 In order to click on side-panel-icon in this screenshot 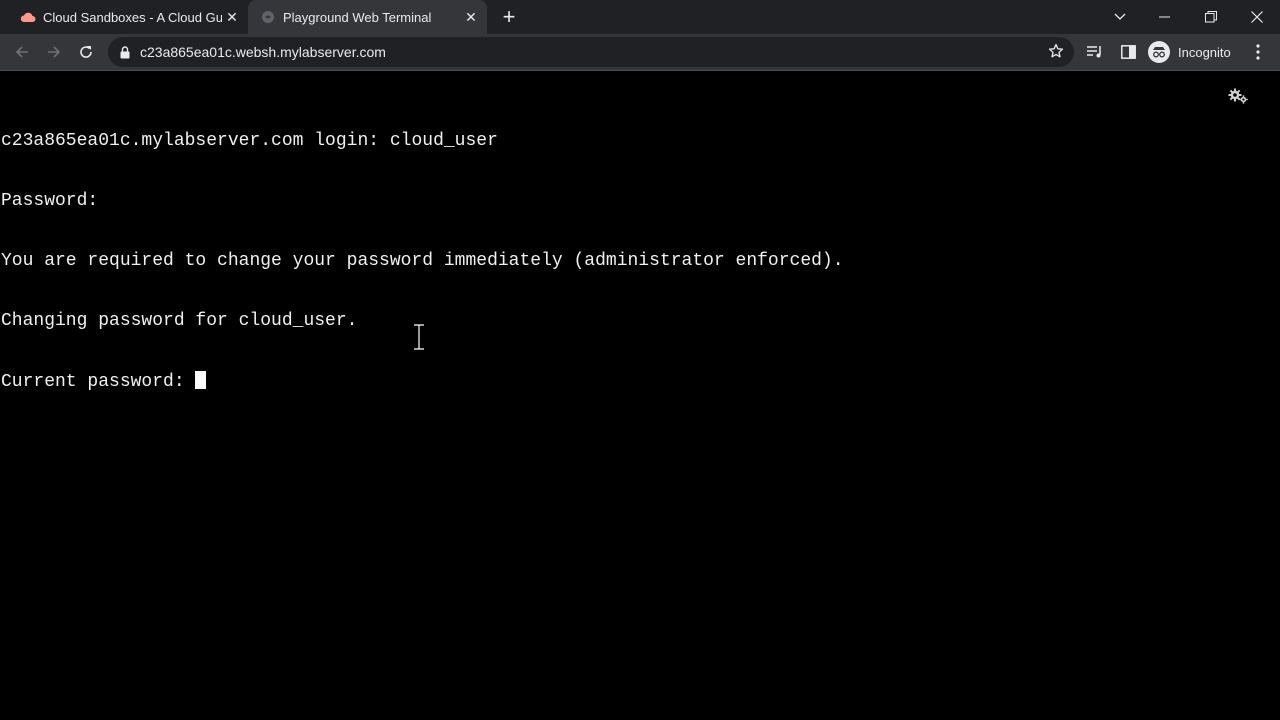, I will do `click(1128, 52)`.